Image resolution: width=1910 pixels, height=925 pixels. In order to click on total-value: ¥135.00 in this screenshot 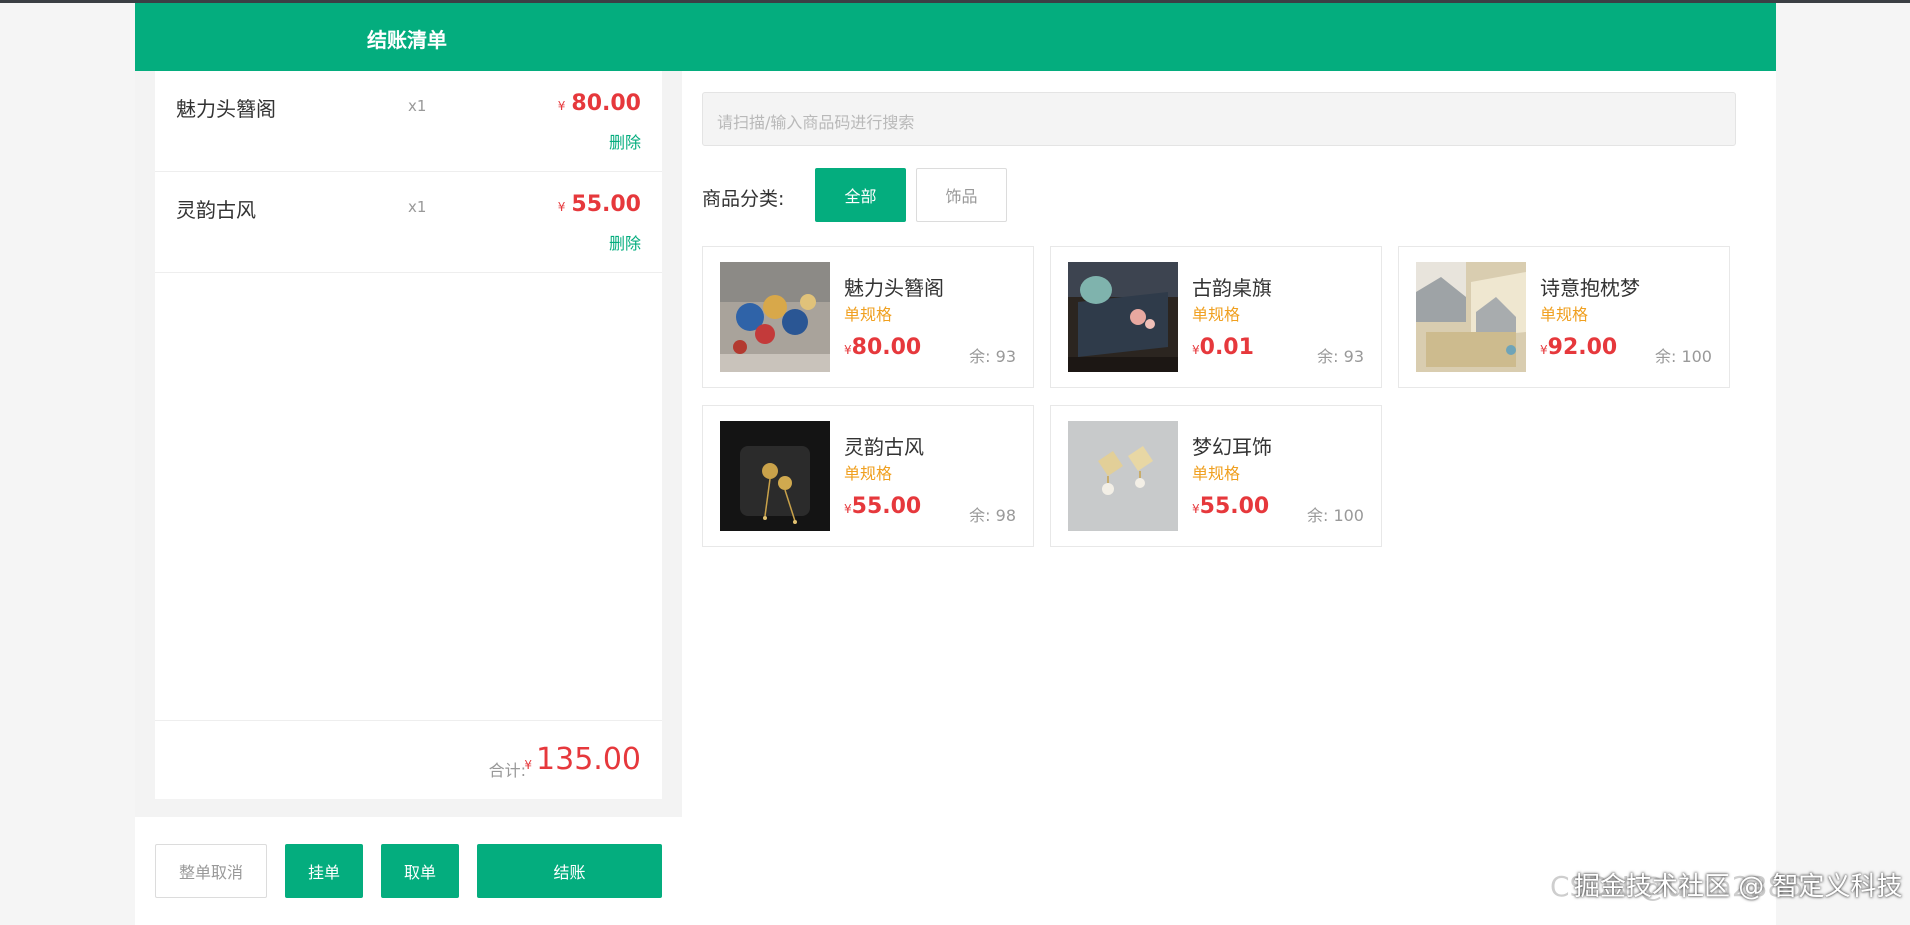, I will do `click(582, 759)`.